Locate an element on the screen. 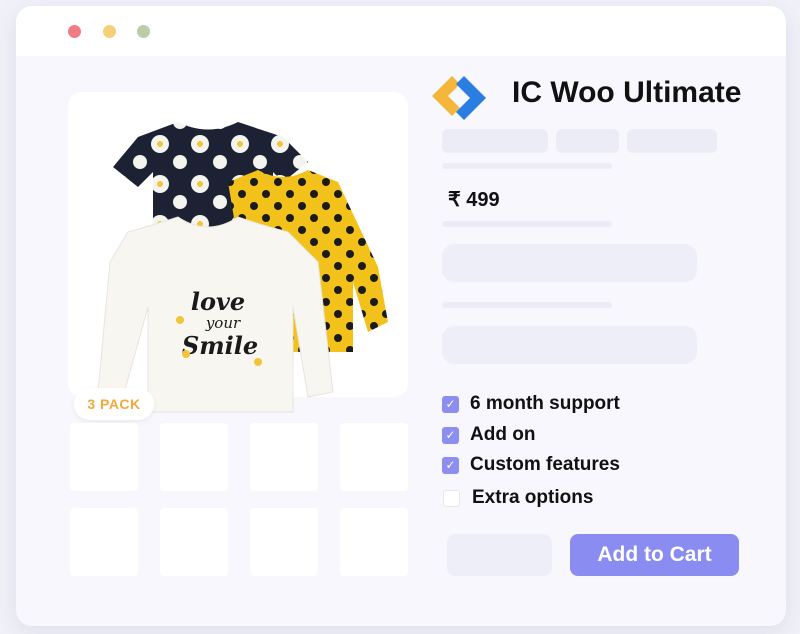 The image size is (800, 634). close-window-dot is located at coordinates (74, 31).